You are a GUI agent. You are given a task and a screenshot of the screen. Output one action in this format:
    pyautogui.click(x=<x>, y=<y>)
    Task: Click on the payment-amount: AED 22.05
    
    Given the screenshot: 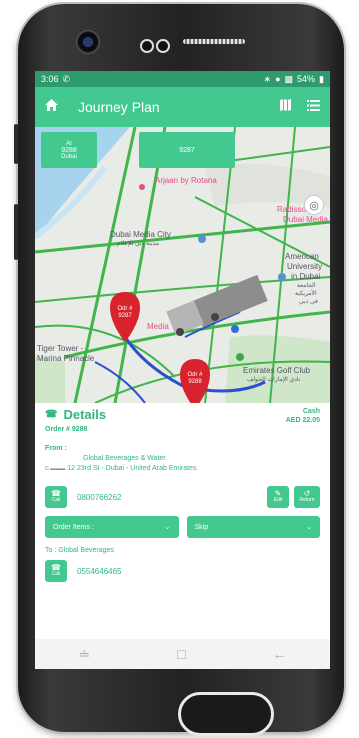 What is the action you would take?
    pyautogui.click(x=302, y=420)
    